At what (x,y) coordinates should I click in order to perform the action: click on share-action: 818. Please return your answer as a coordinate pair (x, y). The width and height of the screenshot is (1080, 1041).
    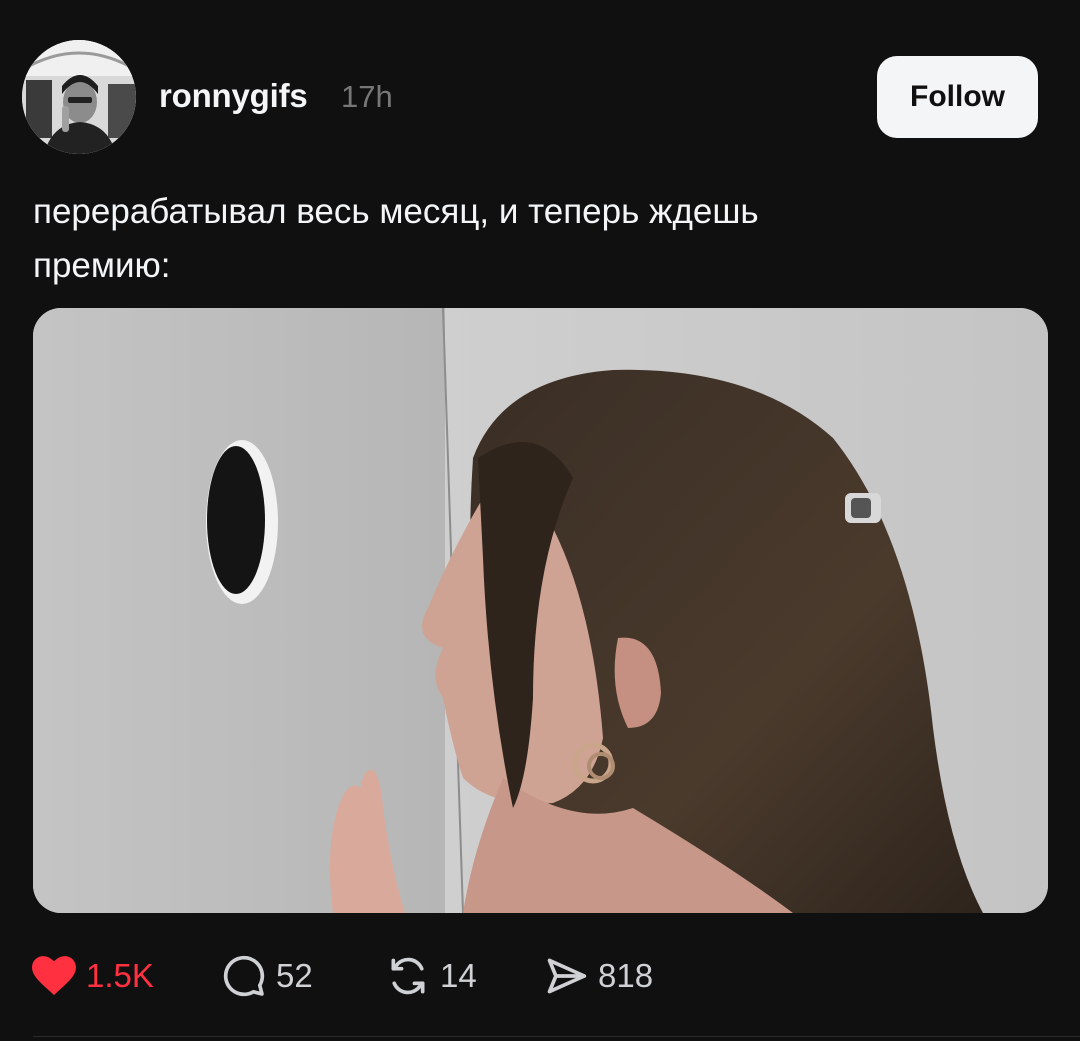
    Looking at the image, I should click on (597, 976).